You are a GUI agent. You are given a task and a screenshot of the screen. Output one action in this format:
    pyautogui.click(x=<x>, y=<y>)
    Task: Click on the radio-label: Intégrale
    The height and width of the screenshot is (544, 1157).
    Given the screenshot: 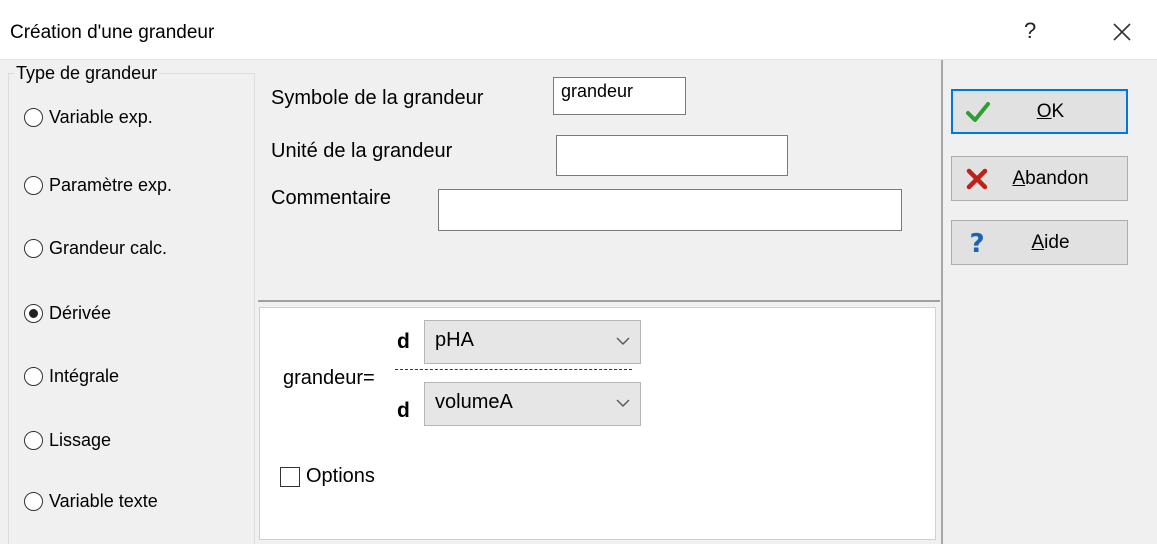 What is the action you would take?
    pyautogui.click(x=84, y=376)
    